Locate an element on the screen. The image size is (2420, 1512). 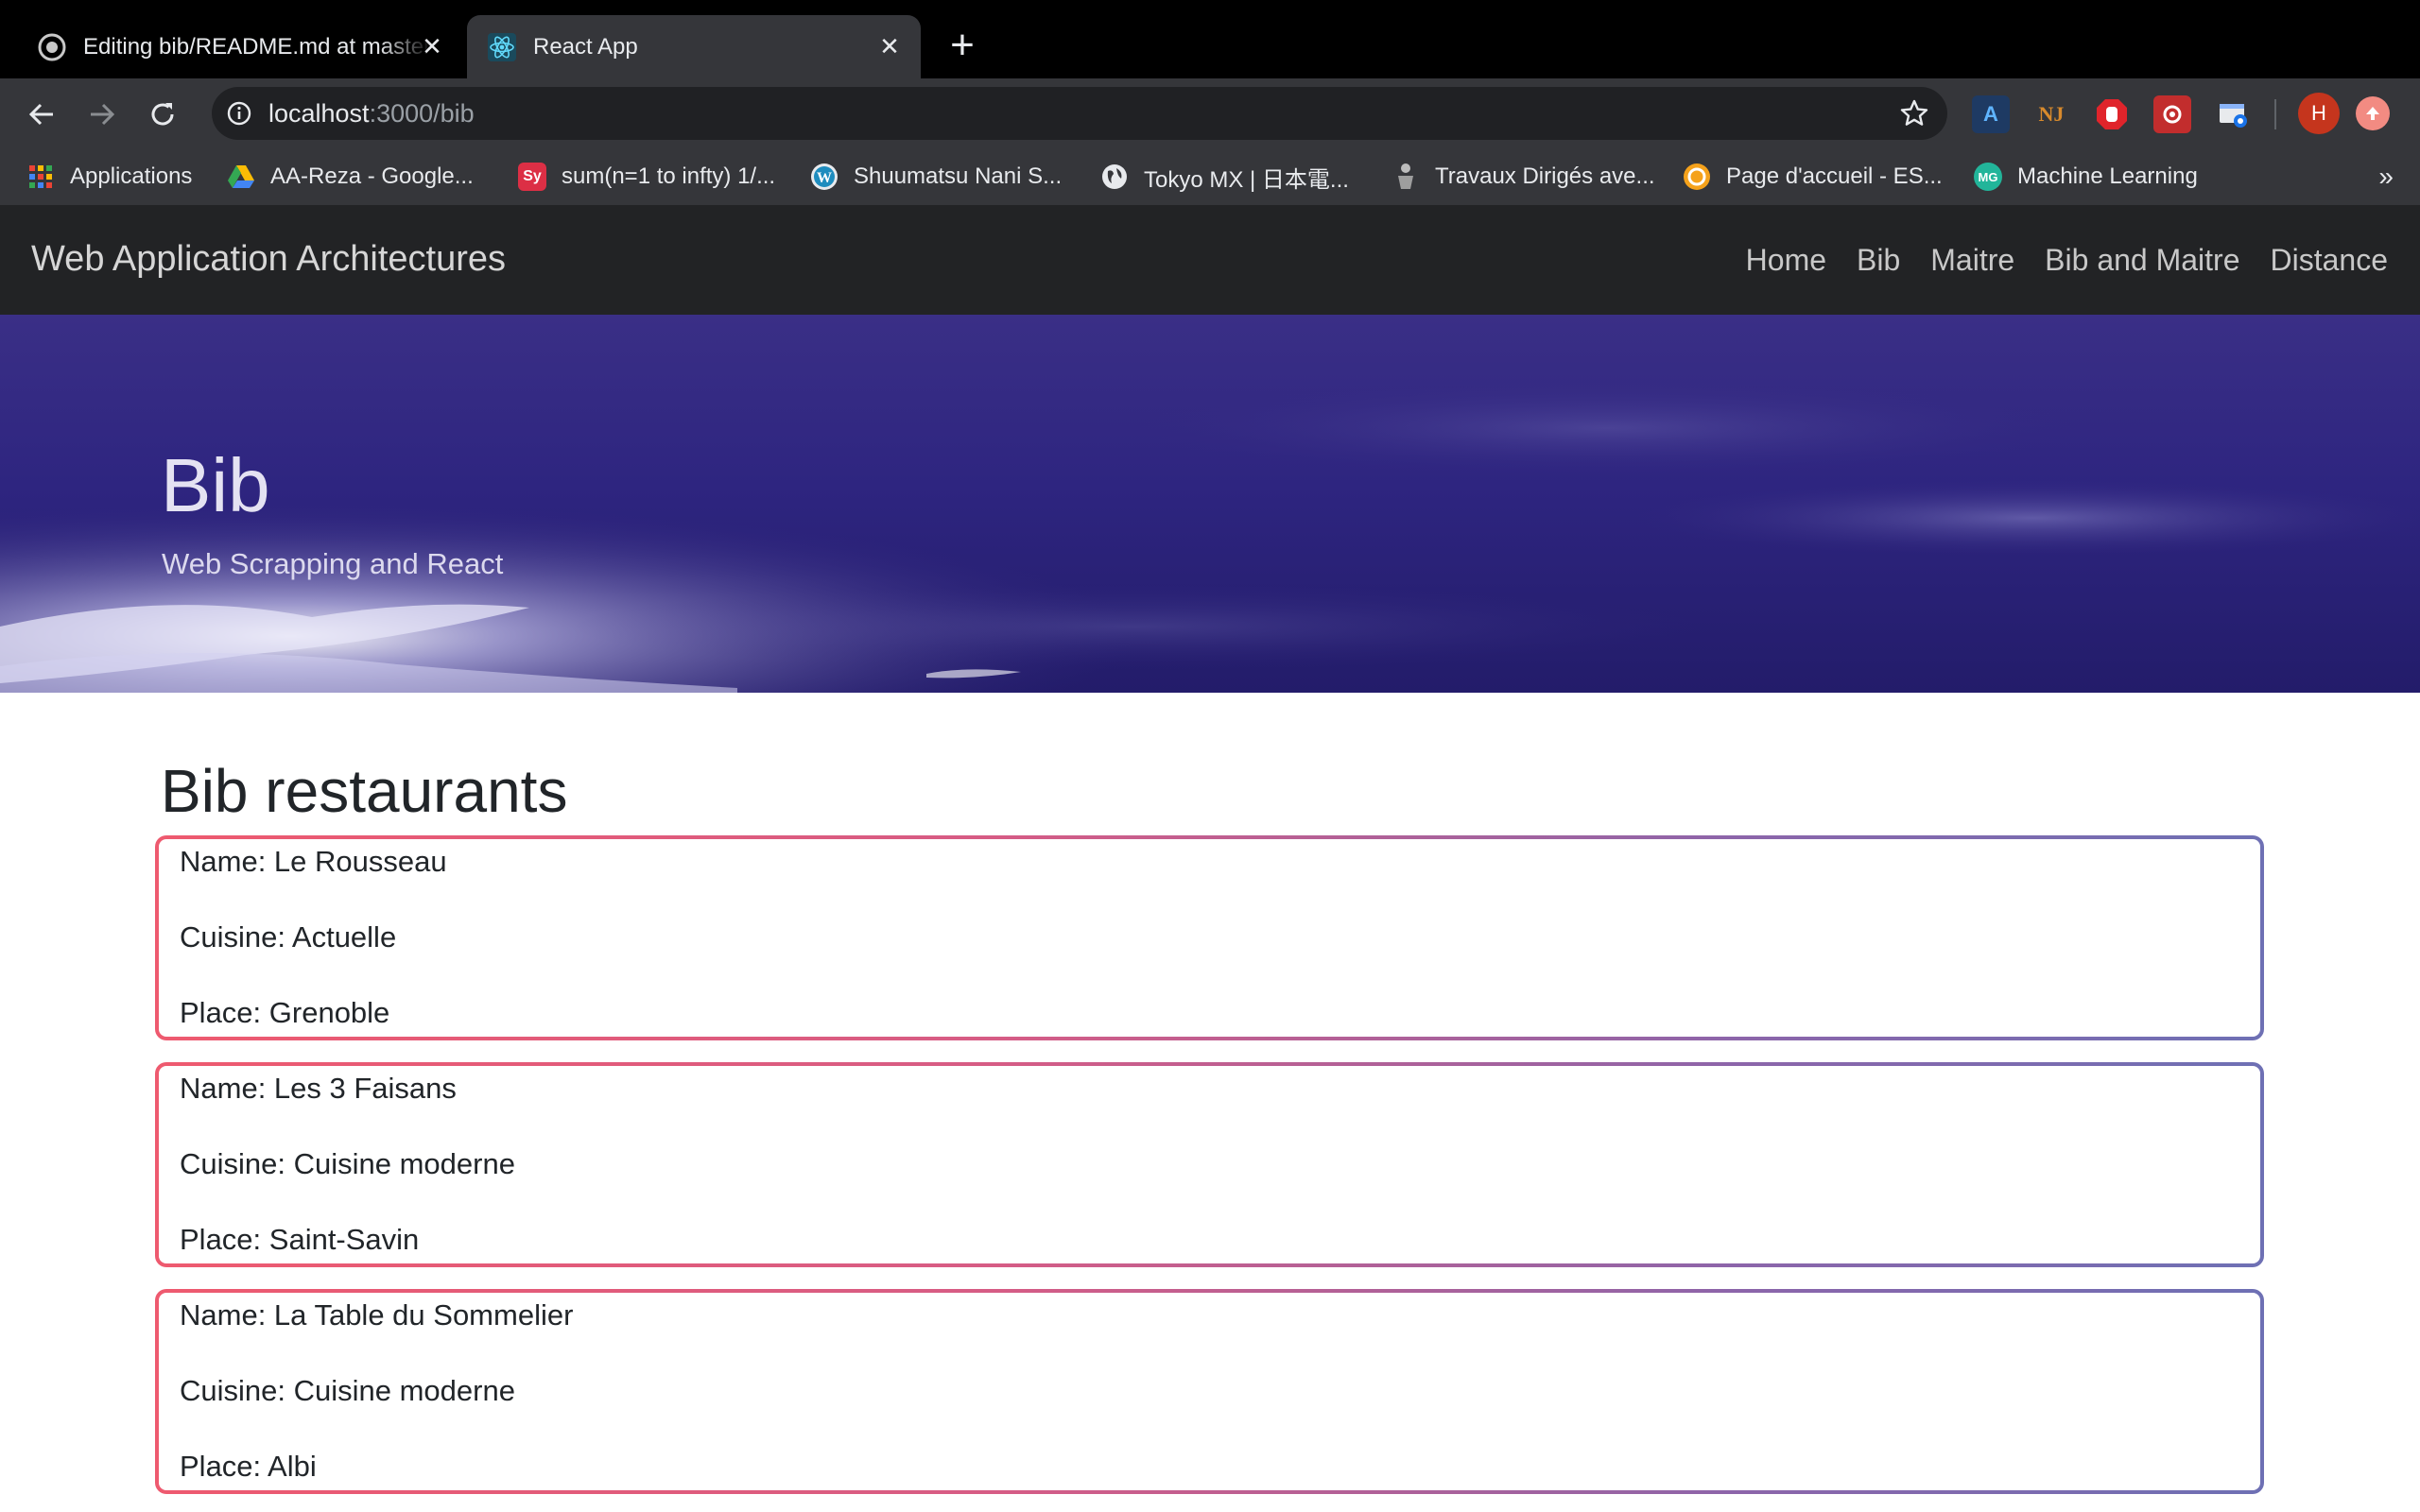
svg-text: W is located at coordinates (824, 178).